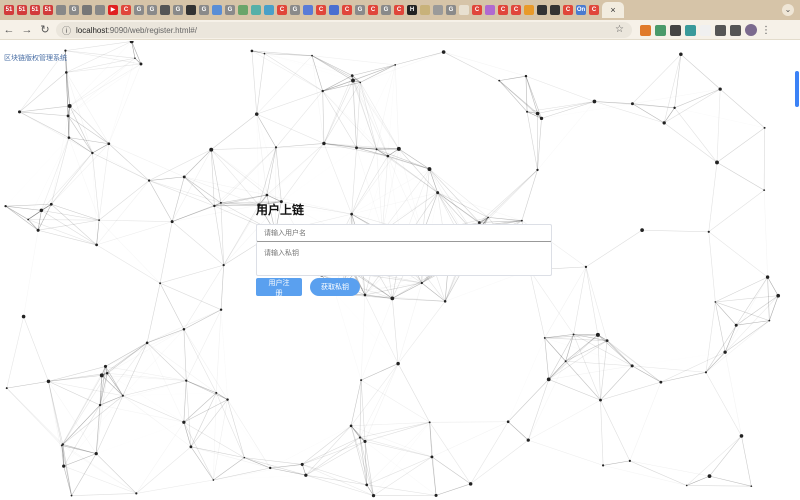 This screenshot has height=500, width=800. What do you see at coordinates (404, 233) in the screenshot?
I see `username-input` at bounding box center [404, 233].